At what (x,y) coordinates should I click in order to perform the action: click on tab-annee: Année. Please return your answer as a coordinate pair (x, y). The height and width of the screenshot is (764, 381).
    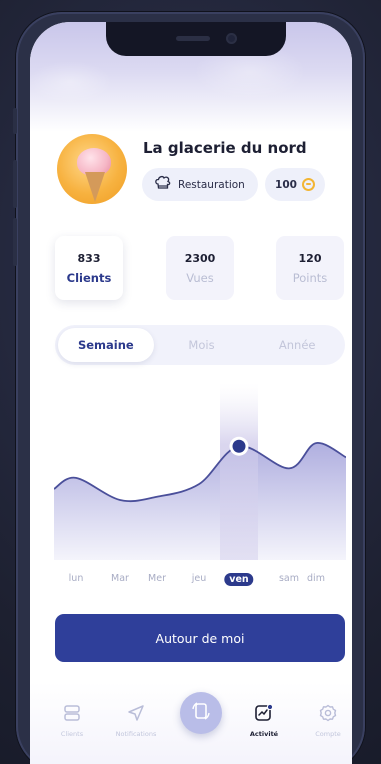
    Looking at the image, I should click on (297, 345).